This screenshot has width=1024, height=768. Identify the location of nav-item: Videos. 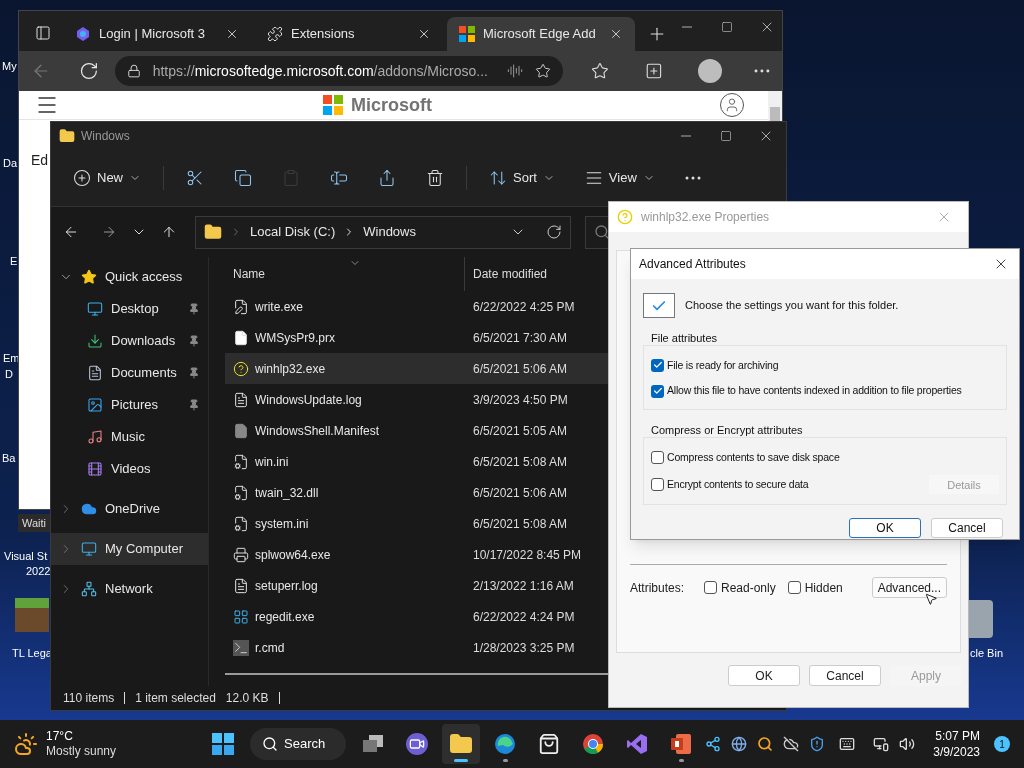
(129, 469).